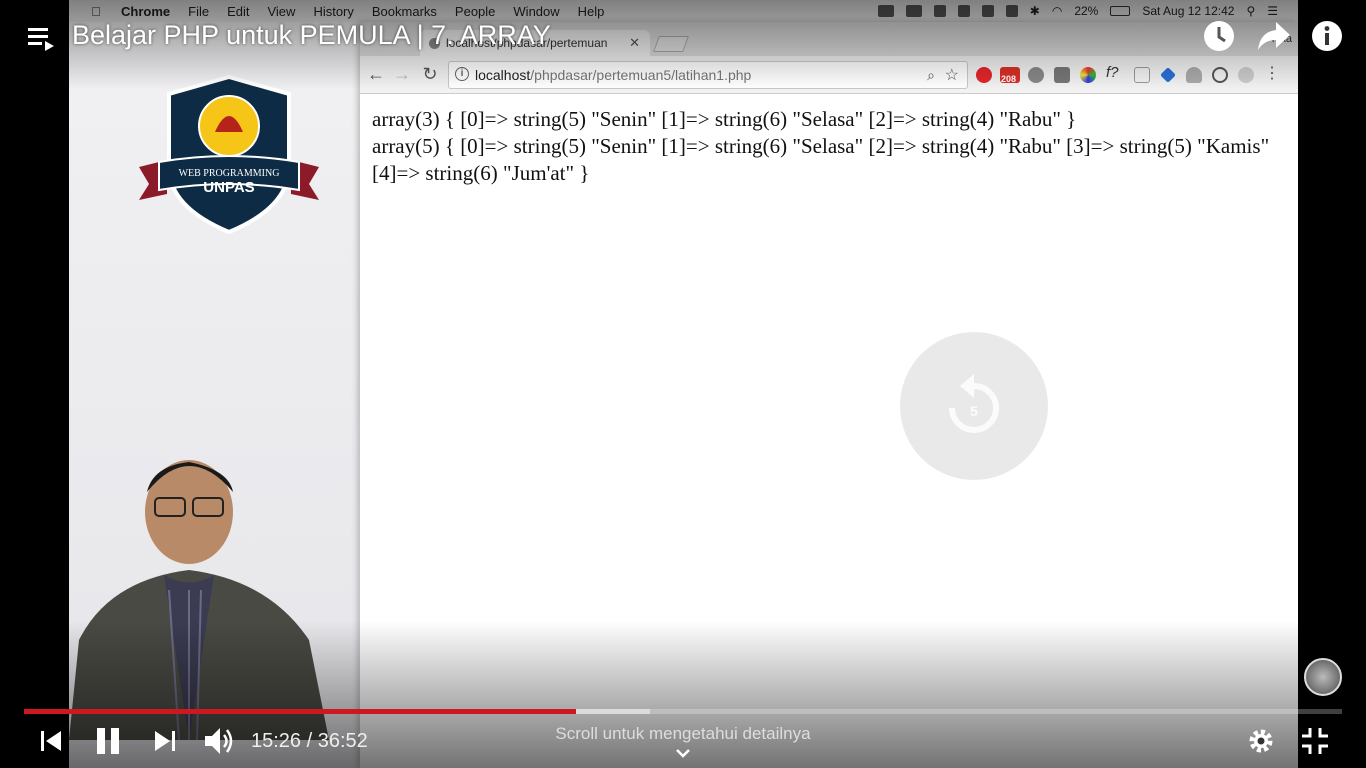 This screenshot has width=1366, height=768. What do you see at coordinates (1120, 11) in the screenshot?
I see `battery-icon` at bounding box center [1120, 11].